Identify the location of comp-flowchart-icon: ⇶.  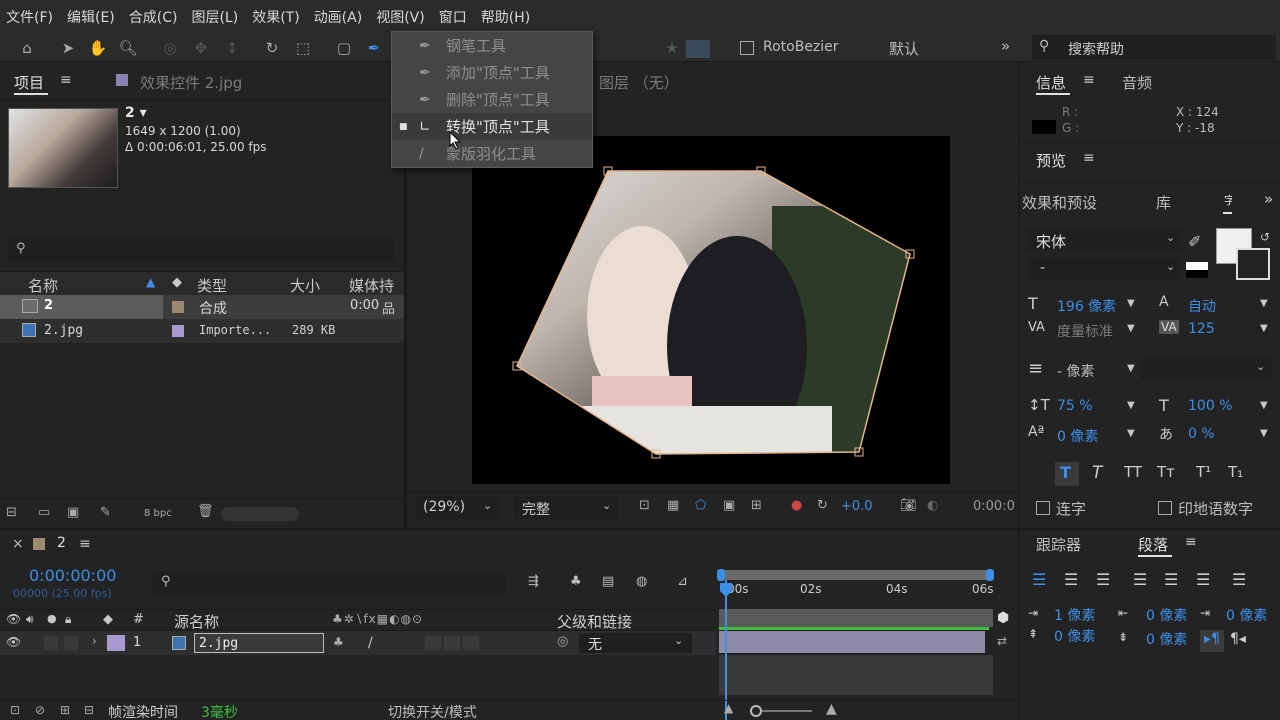
(533, 581).